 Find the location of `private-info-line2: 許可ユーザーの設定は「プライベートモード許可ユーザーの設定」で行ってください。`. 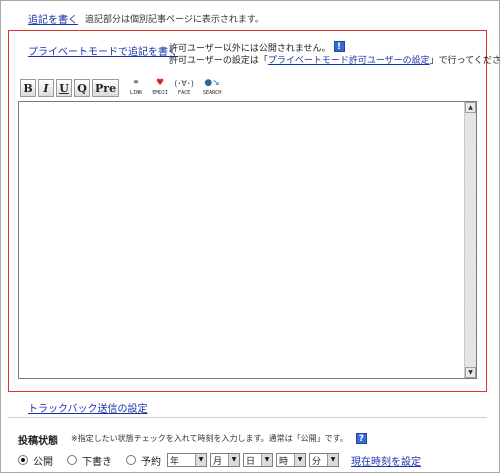

private-info-line2: 許可ユーザーの設定は「プライベートモード許可ユーザーの設定」で行ってください。 is located at coordinates (334, 59).